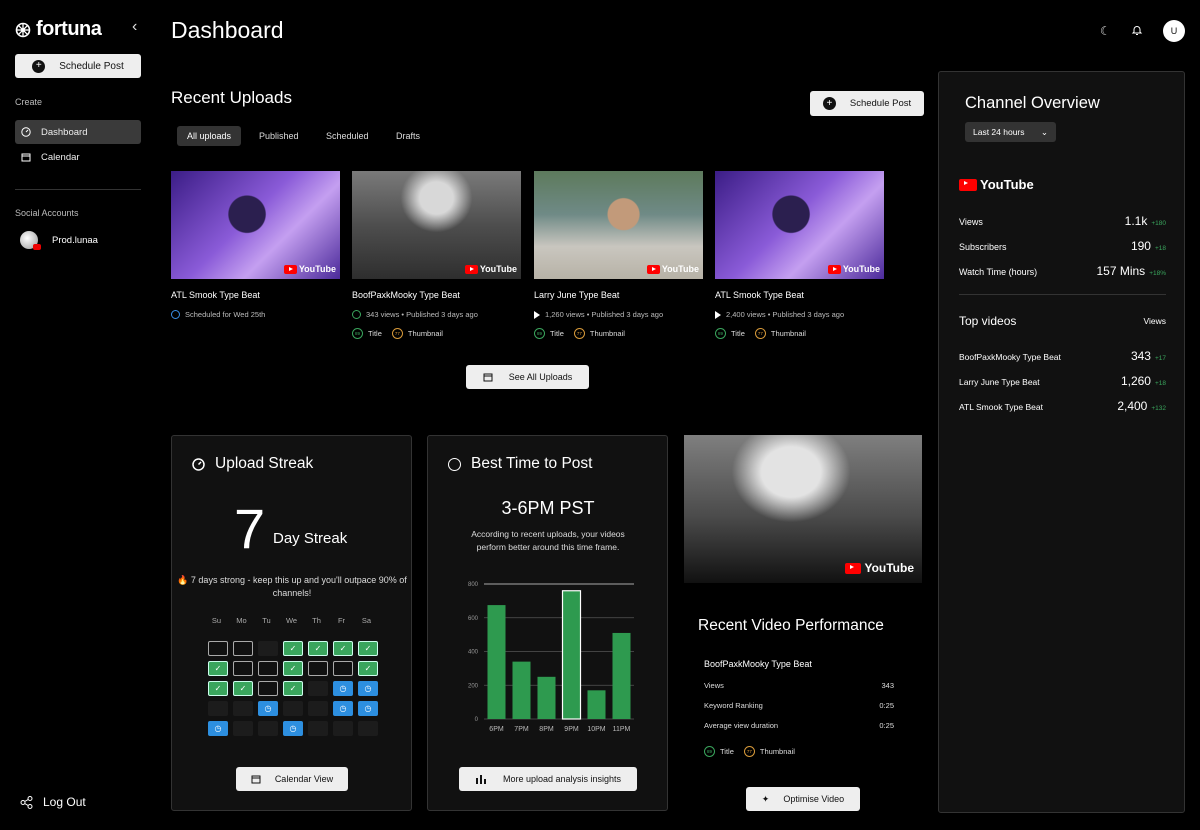  Describe the element at coordinates (292, 779) in the screenshot. I see `calendar-view-button: Calendar View` at that location.